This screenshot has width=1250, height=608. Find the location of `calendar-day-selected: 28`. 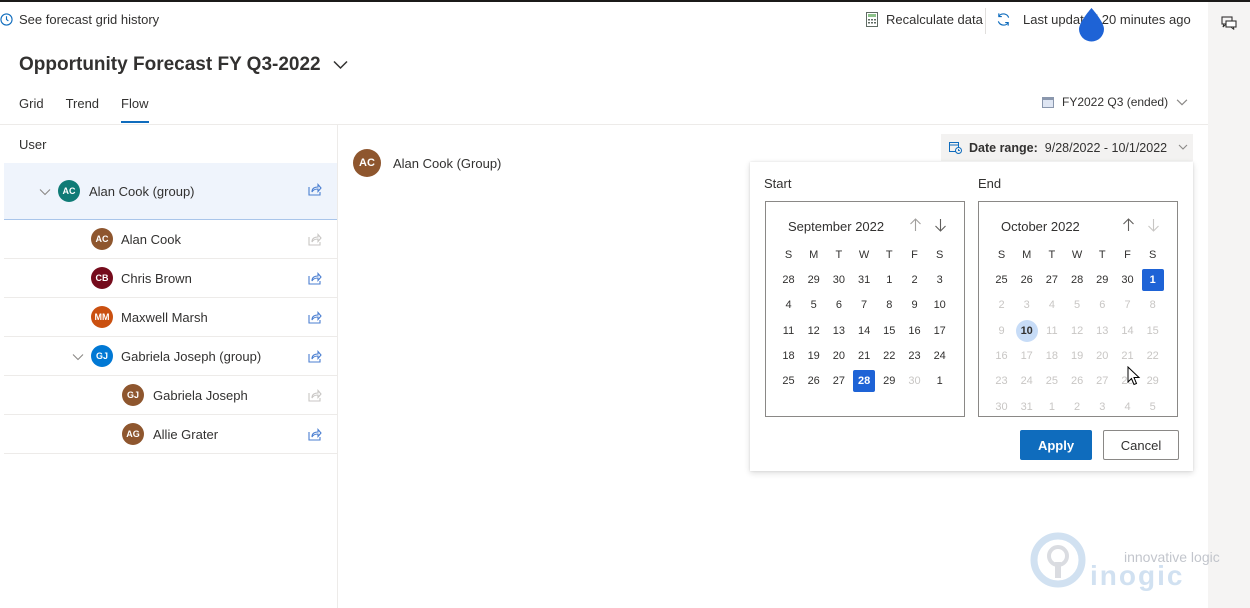

calendar-day-selected: 28 is located at coordinates (864, 381).